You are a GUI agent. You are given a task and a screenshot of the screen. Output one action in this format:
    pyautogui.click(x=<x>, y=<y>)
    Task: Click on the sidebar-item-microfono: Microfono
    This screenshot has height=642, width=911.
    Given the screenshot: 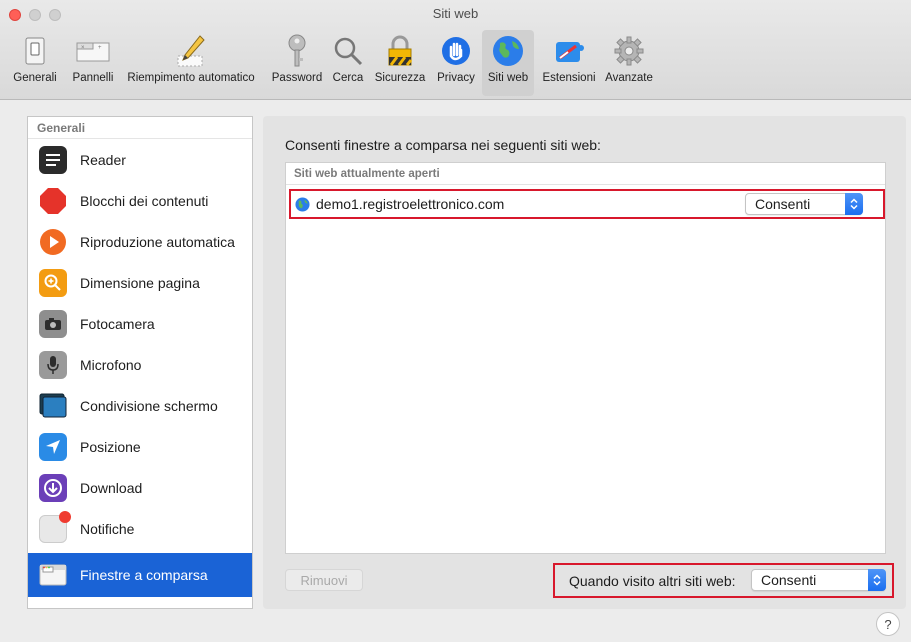 What is the action you would take?
    pyautogui.click(x=140, y=364)
    